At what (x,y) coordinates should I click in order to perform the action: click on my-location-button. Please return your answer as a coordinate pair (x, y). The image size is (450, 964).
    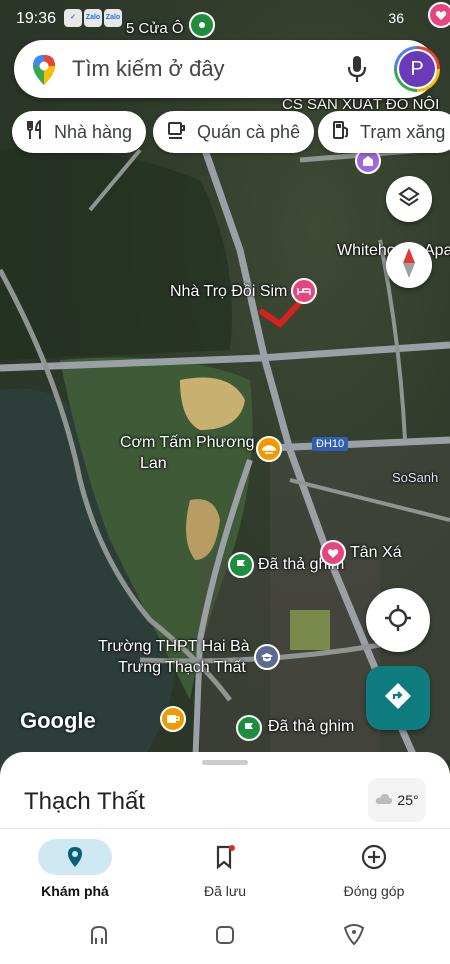
    Looking at the image, I should click on (398, 620).